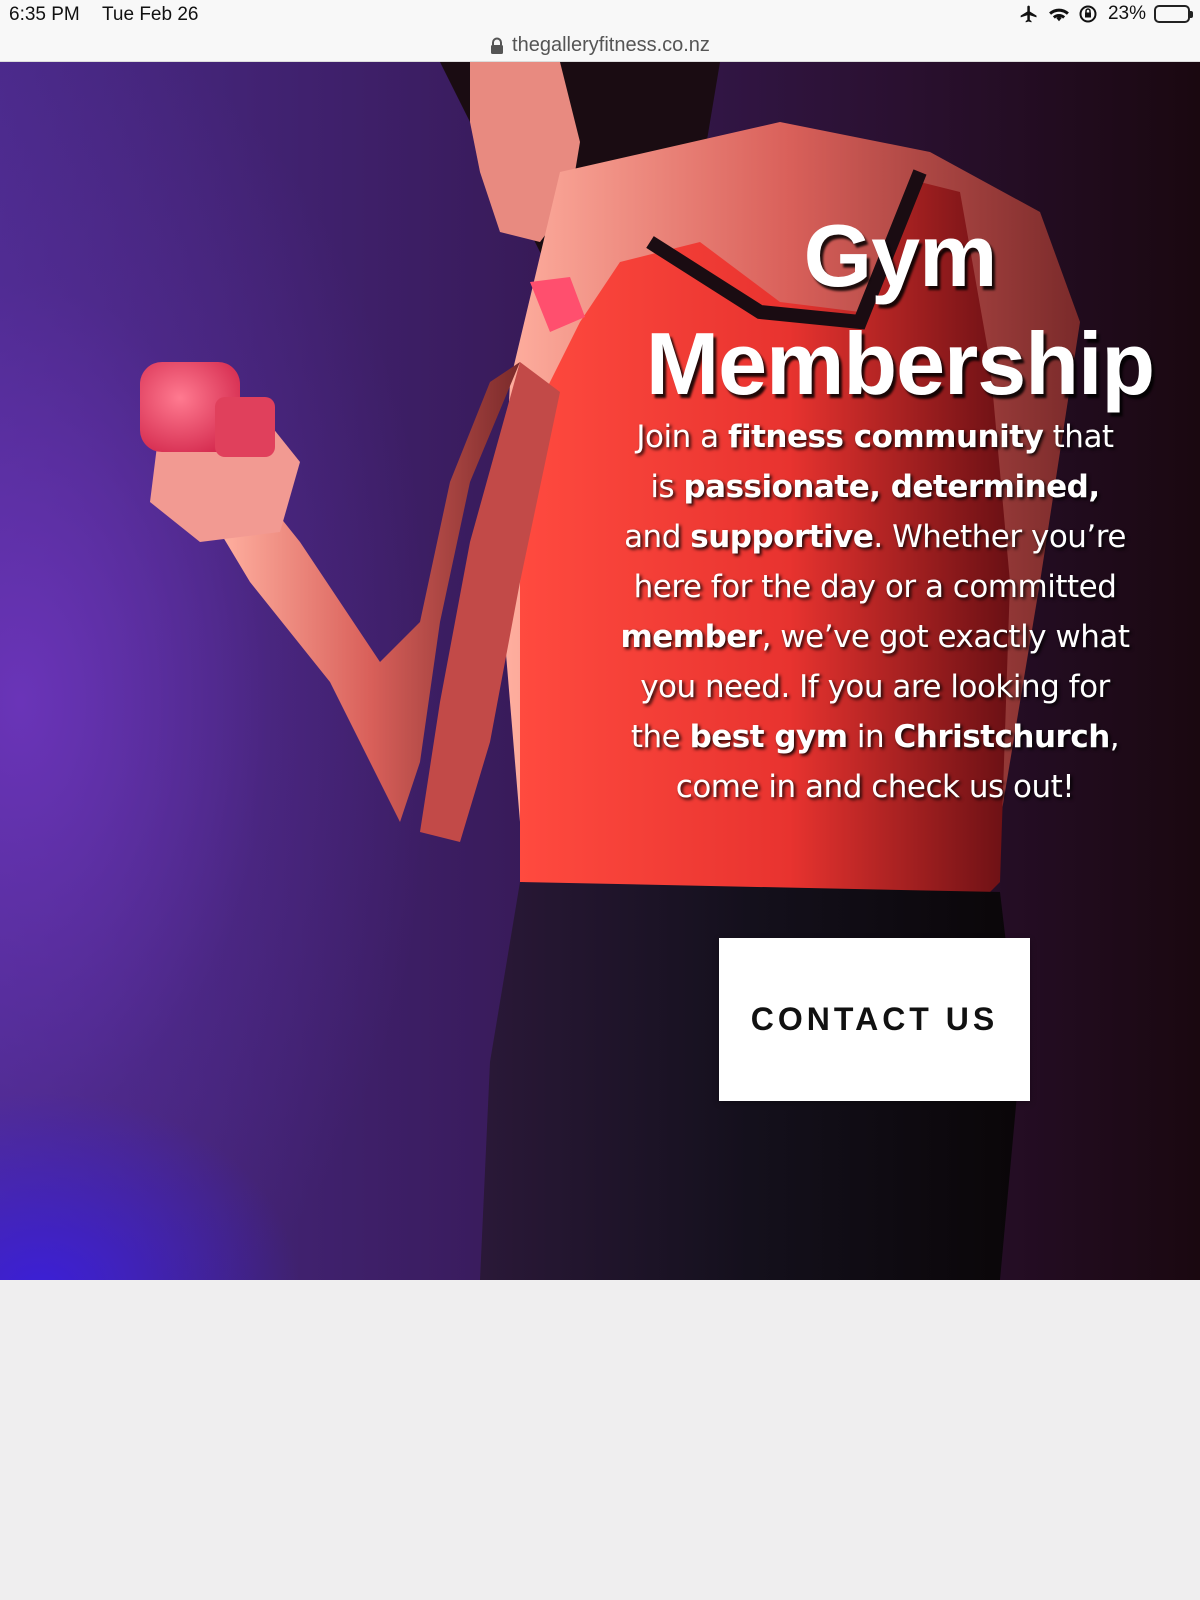 The height and width of the screenshot is (1600, 1200). Describe the element at coordinates (1059, 14) in the screenshot. I see `wifi-icon` at that location.